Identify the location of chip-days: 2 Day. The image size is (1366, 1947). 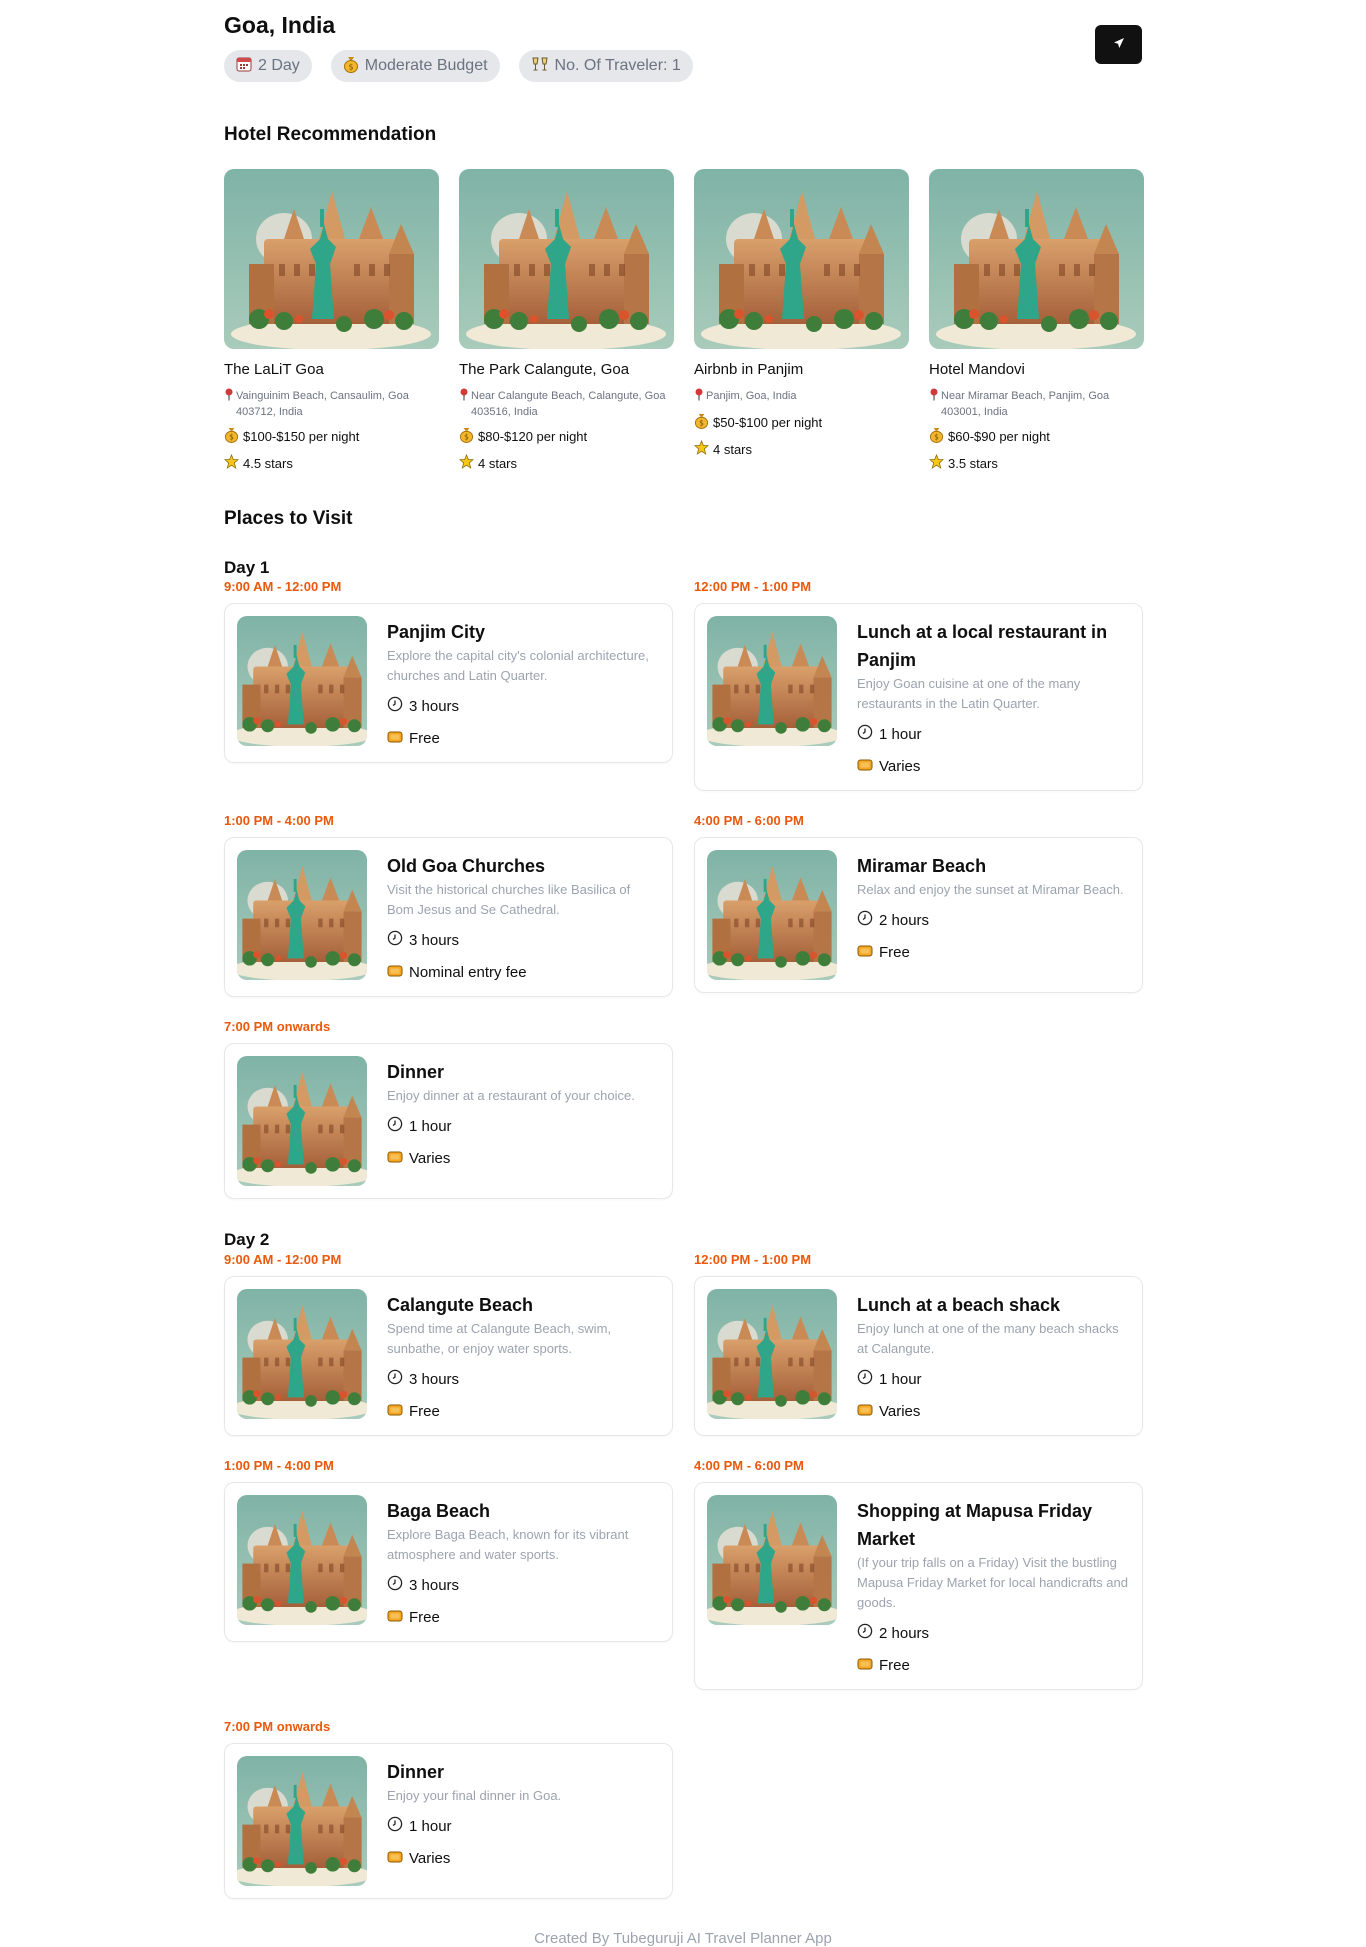
(268, 66).